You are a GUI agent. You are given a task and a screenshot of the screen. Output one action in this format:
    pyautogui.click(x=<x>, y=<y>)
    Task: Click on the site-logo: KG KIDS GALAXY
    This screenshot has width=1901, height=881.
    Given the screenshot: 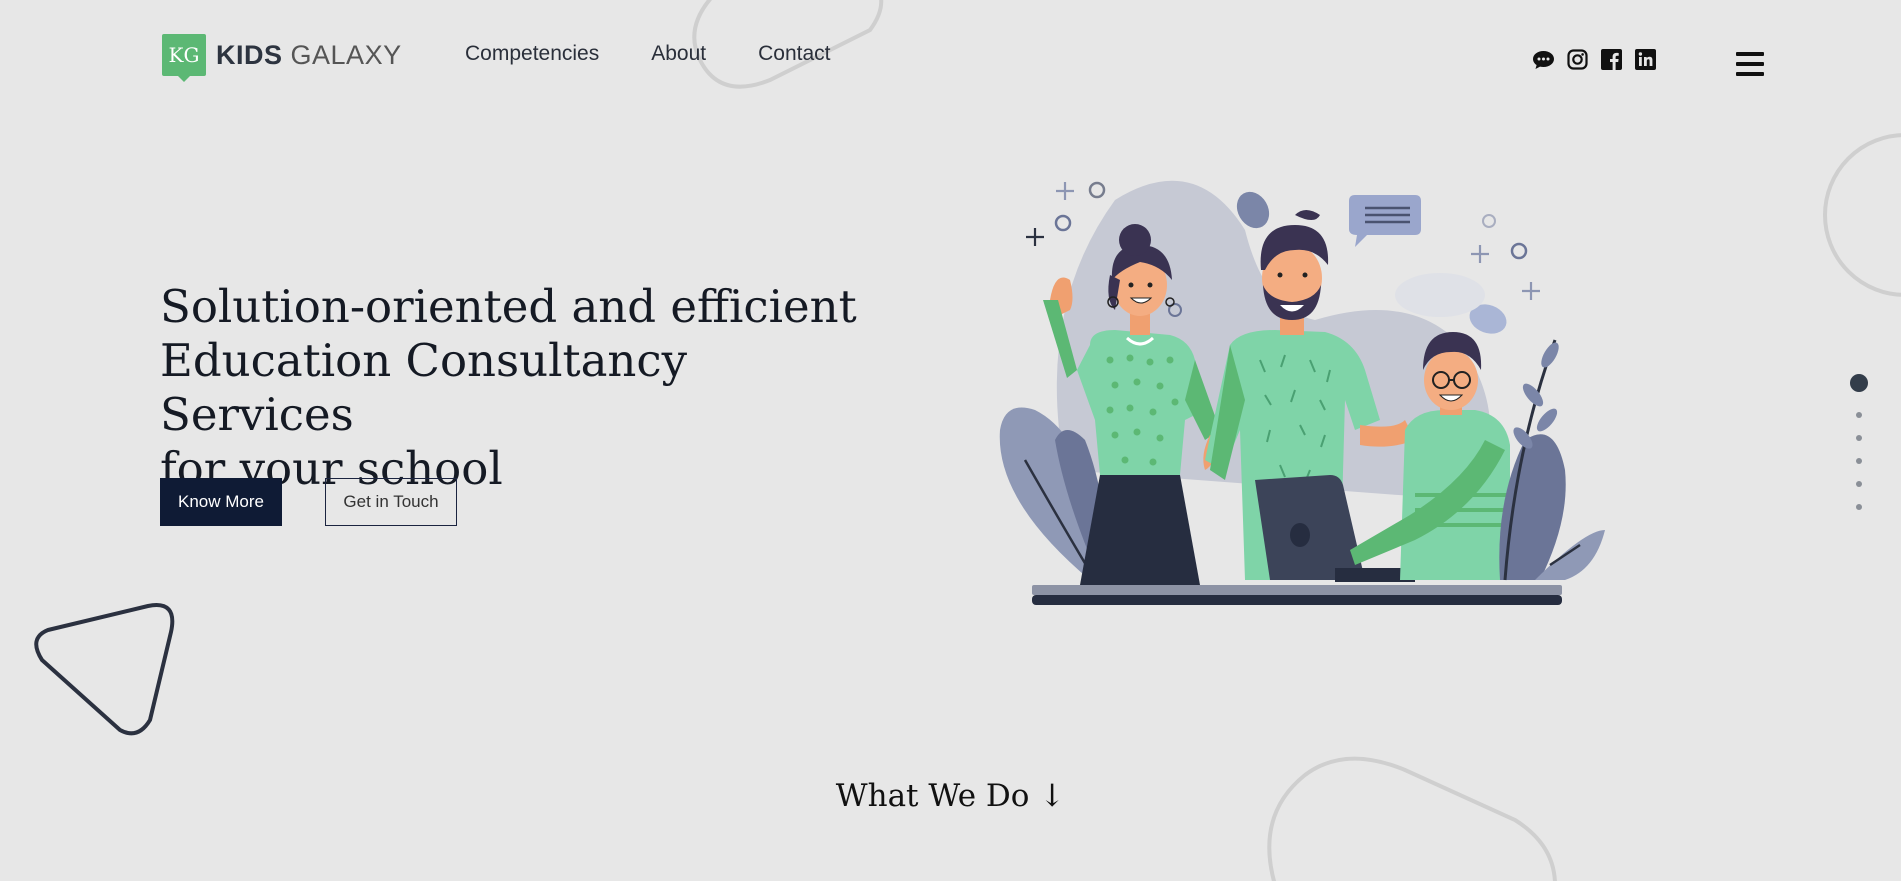 What is the action you would take?
    pyautogui.click(x=282, y=58)
    